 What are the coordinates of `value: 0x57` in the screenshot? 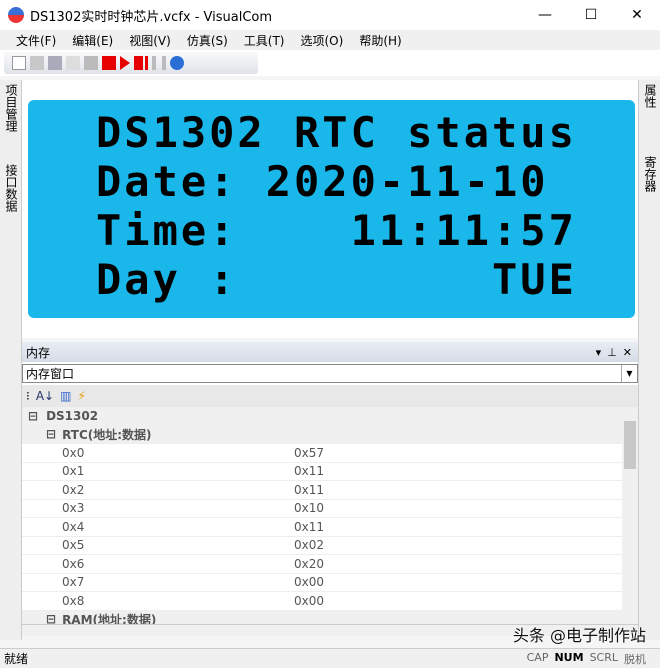 It's located at (309, 452).